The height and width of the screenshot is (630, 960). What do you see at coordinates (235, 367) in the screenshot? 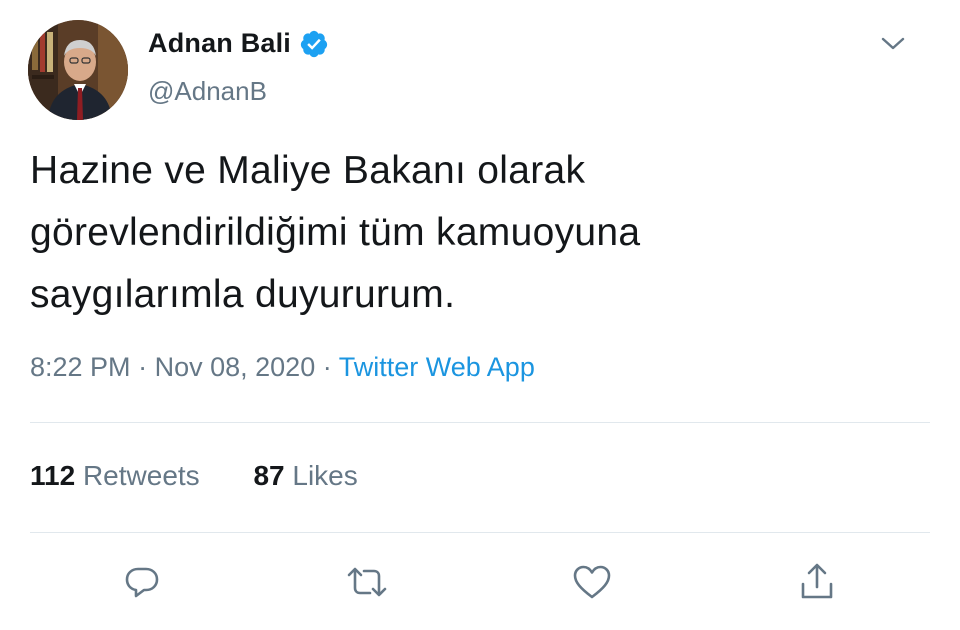
I see `tweet-date: Nov 08, 2020` at bounding box center [235, 367].